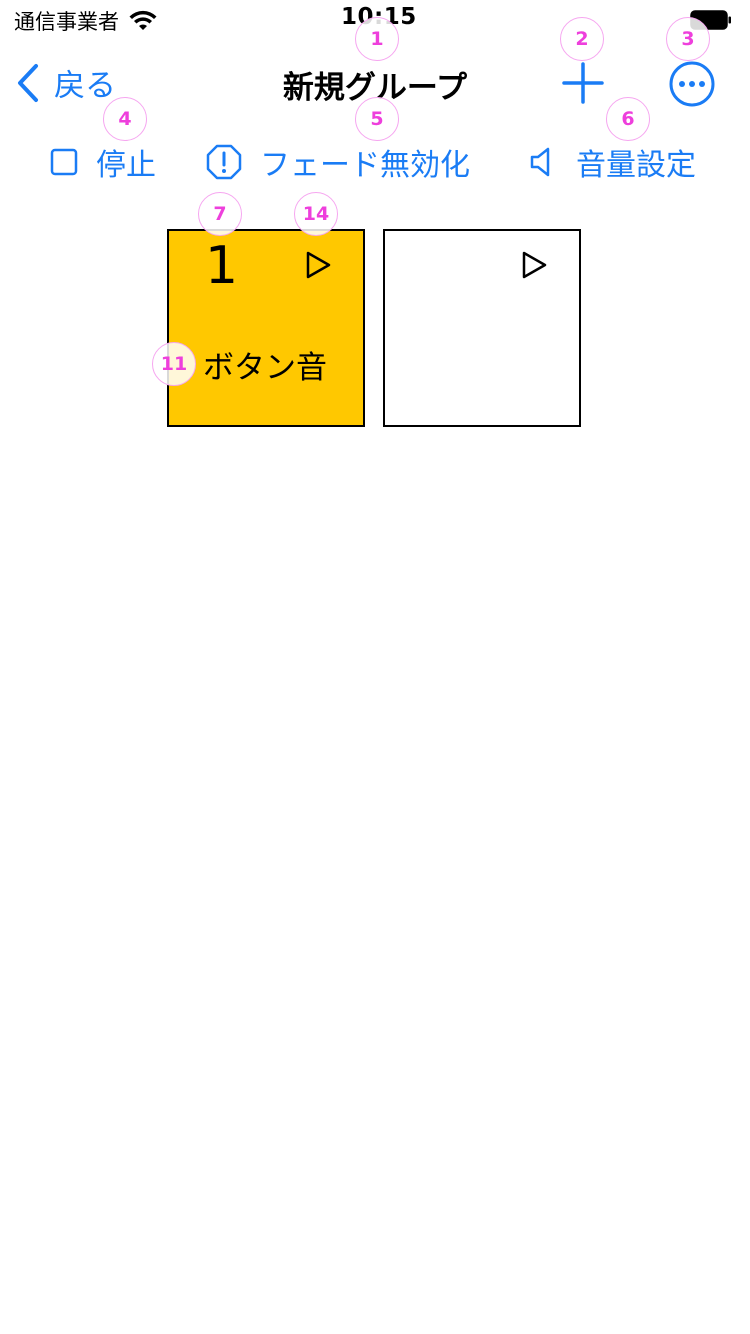 The height and width of the screenshot is (1334, 750). Describe the element at coordinates (64, 162) in the screenshot. I see `stop-square-icon` at that location.